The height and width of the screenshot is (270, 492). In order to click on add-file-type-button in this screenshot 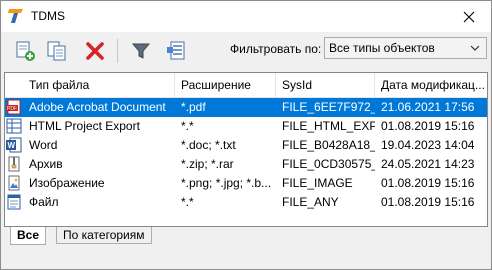, I will do `click(25, 51)`.